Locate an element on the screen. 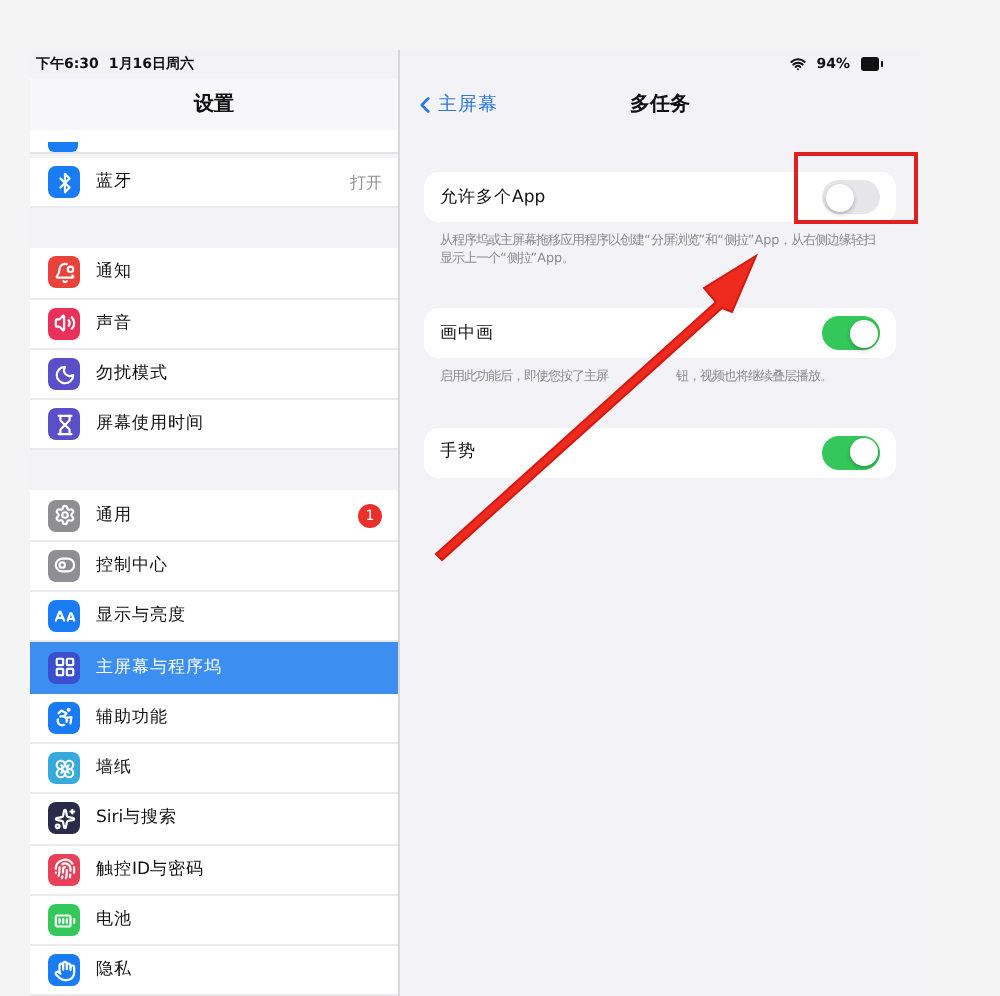 The image size is (1000, 996). highlight-rectangle is located at coordinates (856, 188).